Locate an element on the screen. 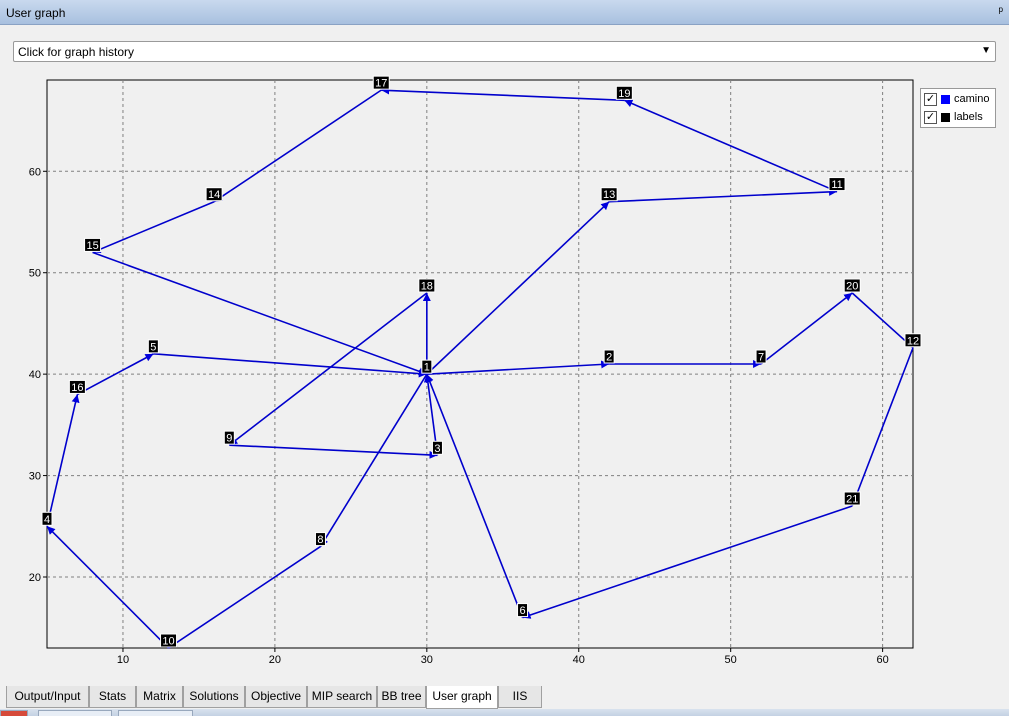 The width and height of the screenshot is (1009, 716). node-label: 13 is located at coordinates (609, 195).